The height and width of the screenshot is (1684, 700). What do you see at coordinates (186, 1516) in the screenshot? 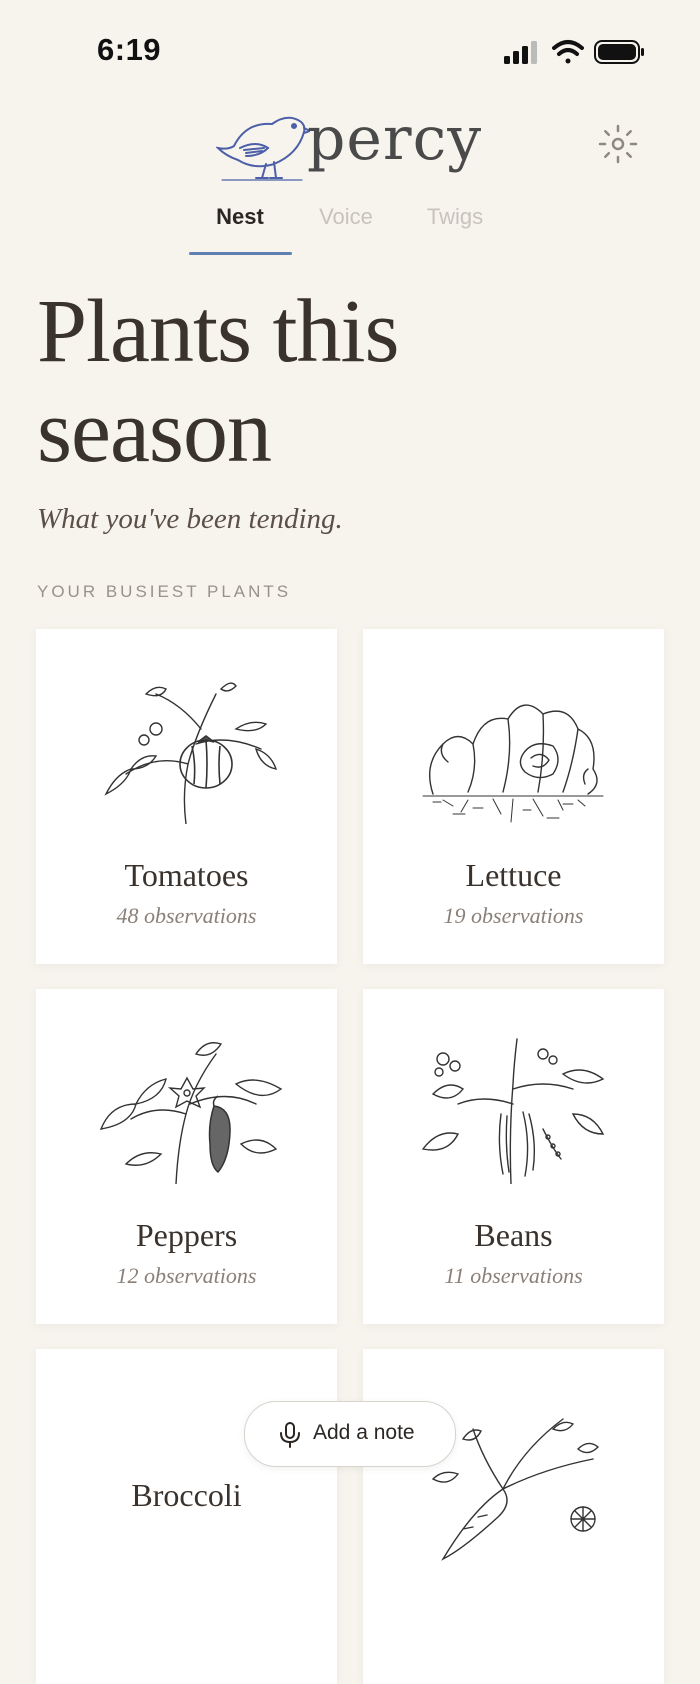
I see `plant-card-broccoli: Broccoli` at bounding box center [186, 1516].